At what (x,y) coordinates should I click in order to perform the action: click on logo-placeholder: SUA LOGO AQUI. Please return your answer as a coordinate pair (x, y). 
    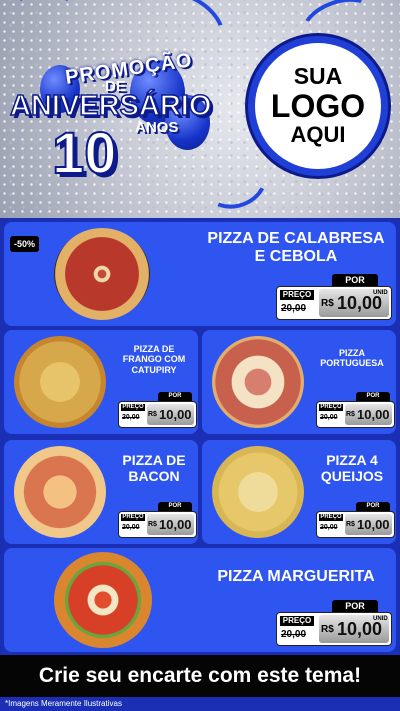
    Looking at the image, I should click on (318, 106).